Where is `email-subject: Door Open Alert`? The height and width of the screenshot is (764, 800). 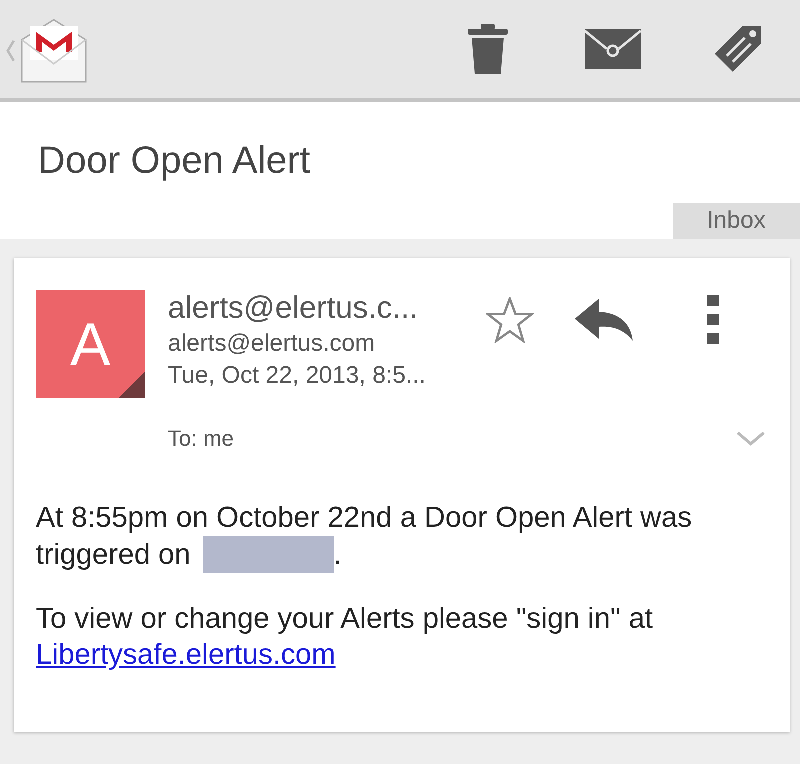
email-subject: Door Open Alert is located at coordinates (174, 161).